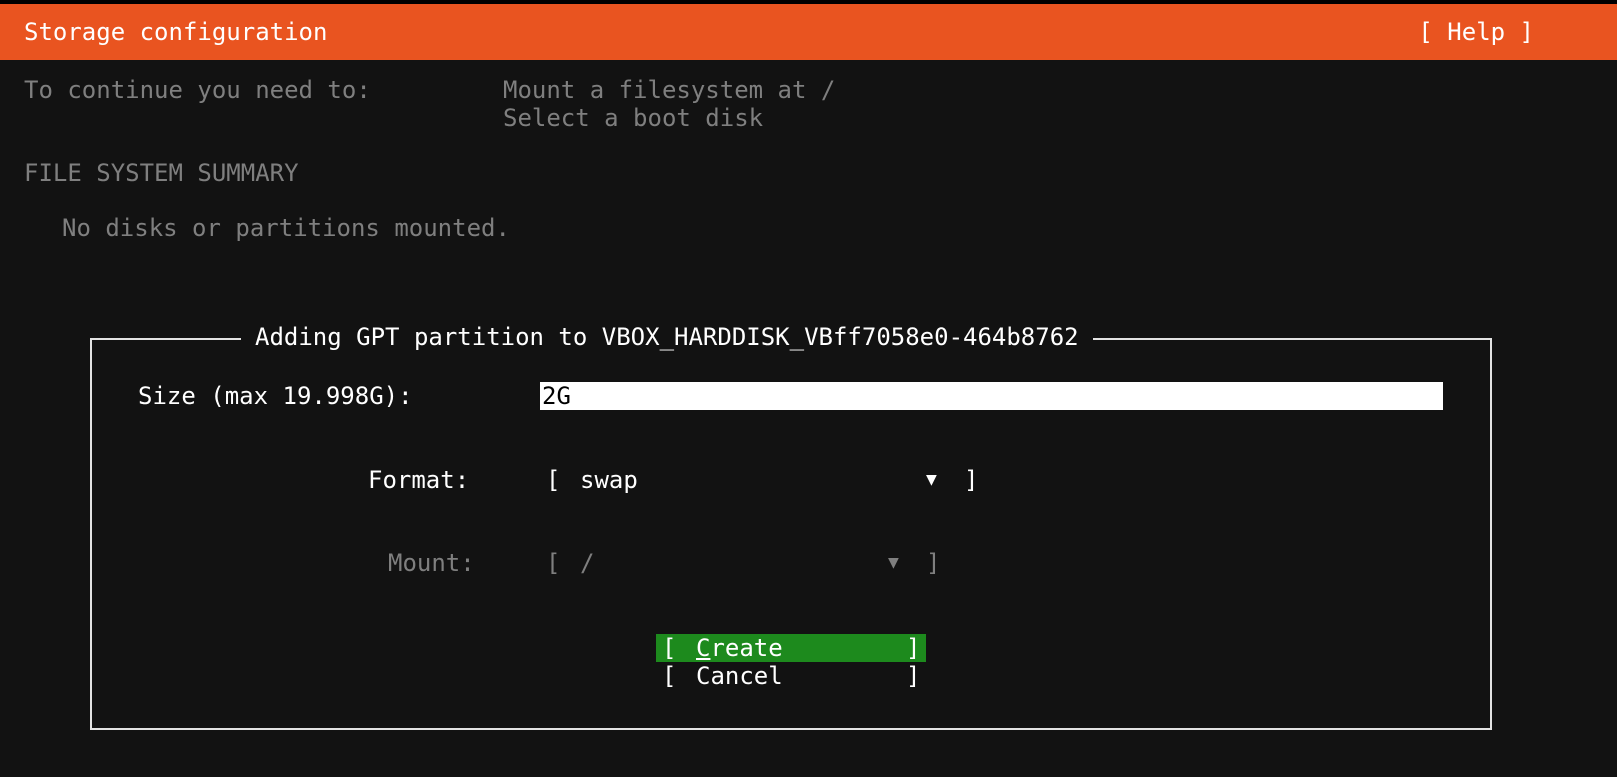 Image resolution: width=1617 pixels, height=777 pixels. Describe the element at coordinates (553, 480) in the screenshot. I see `format-dropdown-open-bracket: [` at that location.